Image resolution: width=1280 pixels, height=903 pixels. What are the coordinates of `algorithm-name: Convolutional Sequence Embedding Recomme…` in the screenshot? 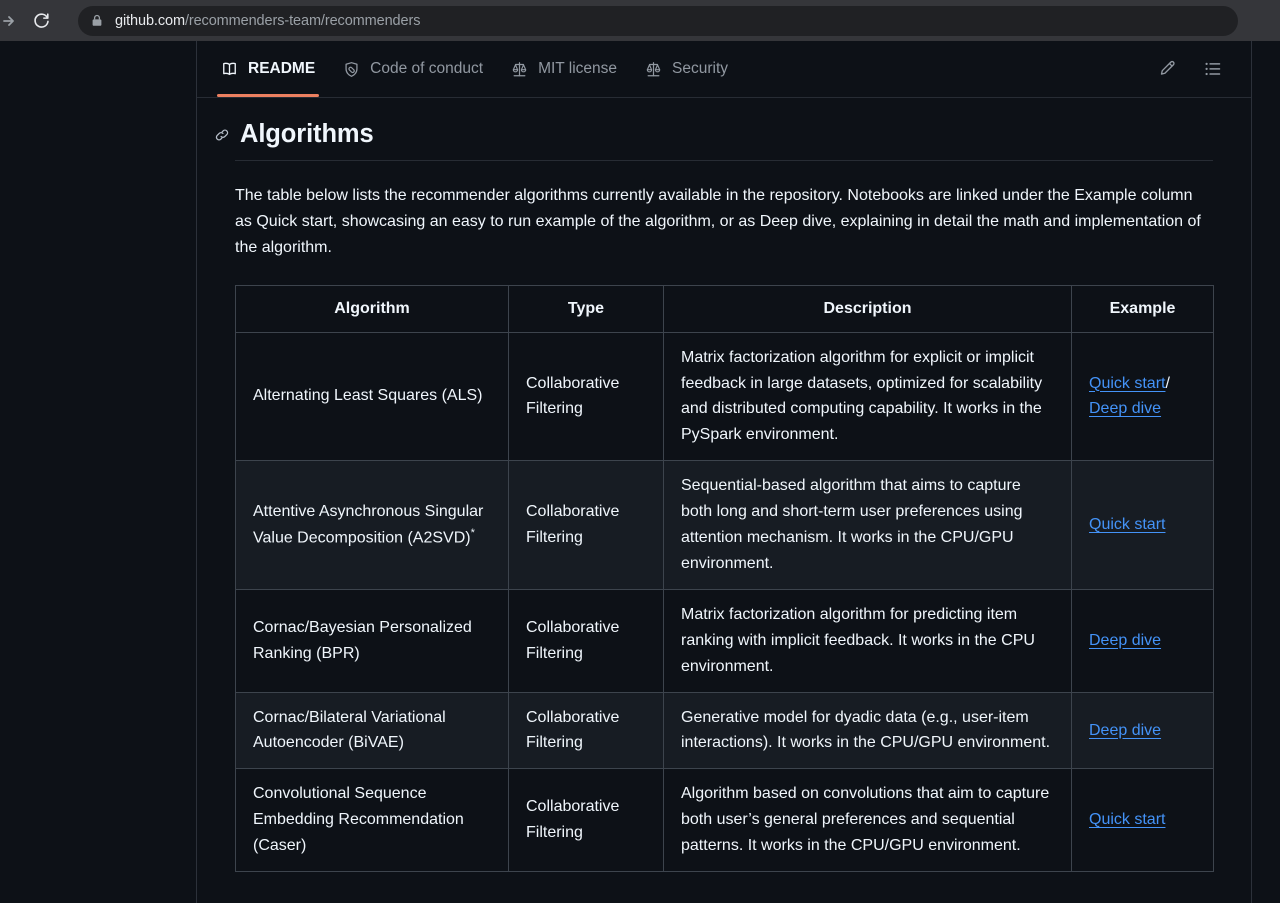 It's located at (358, 820).